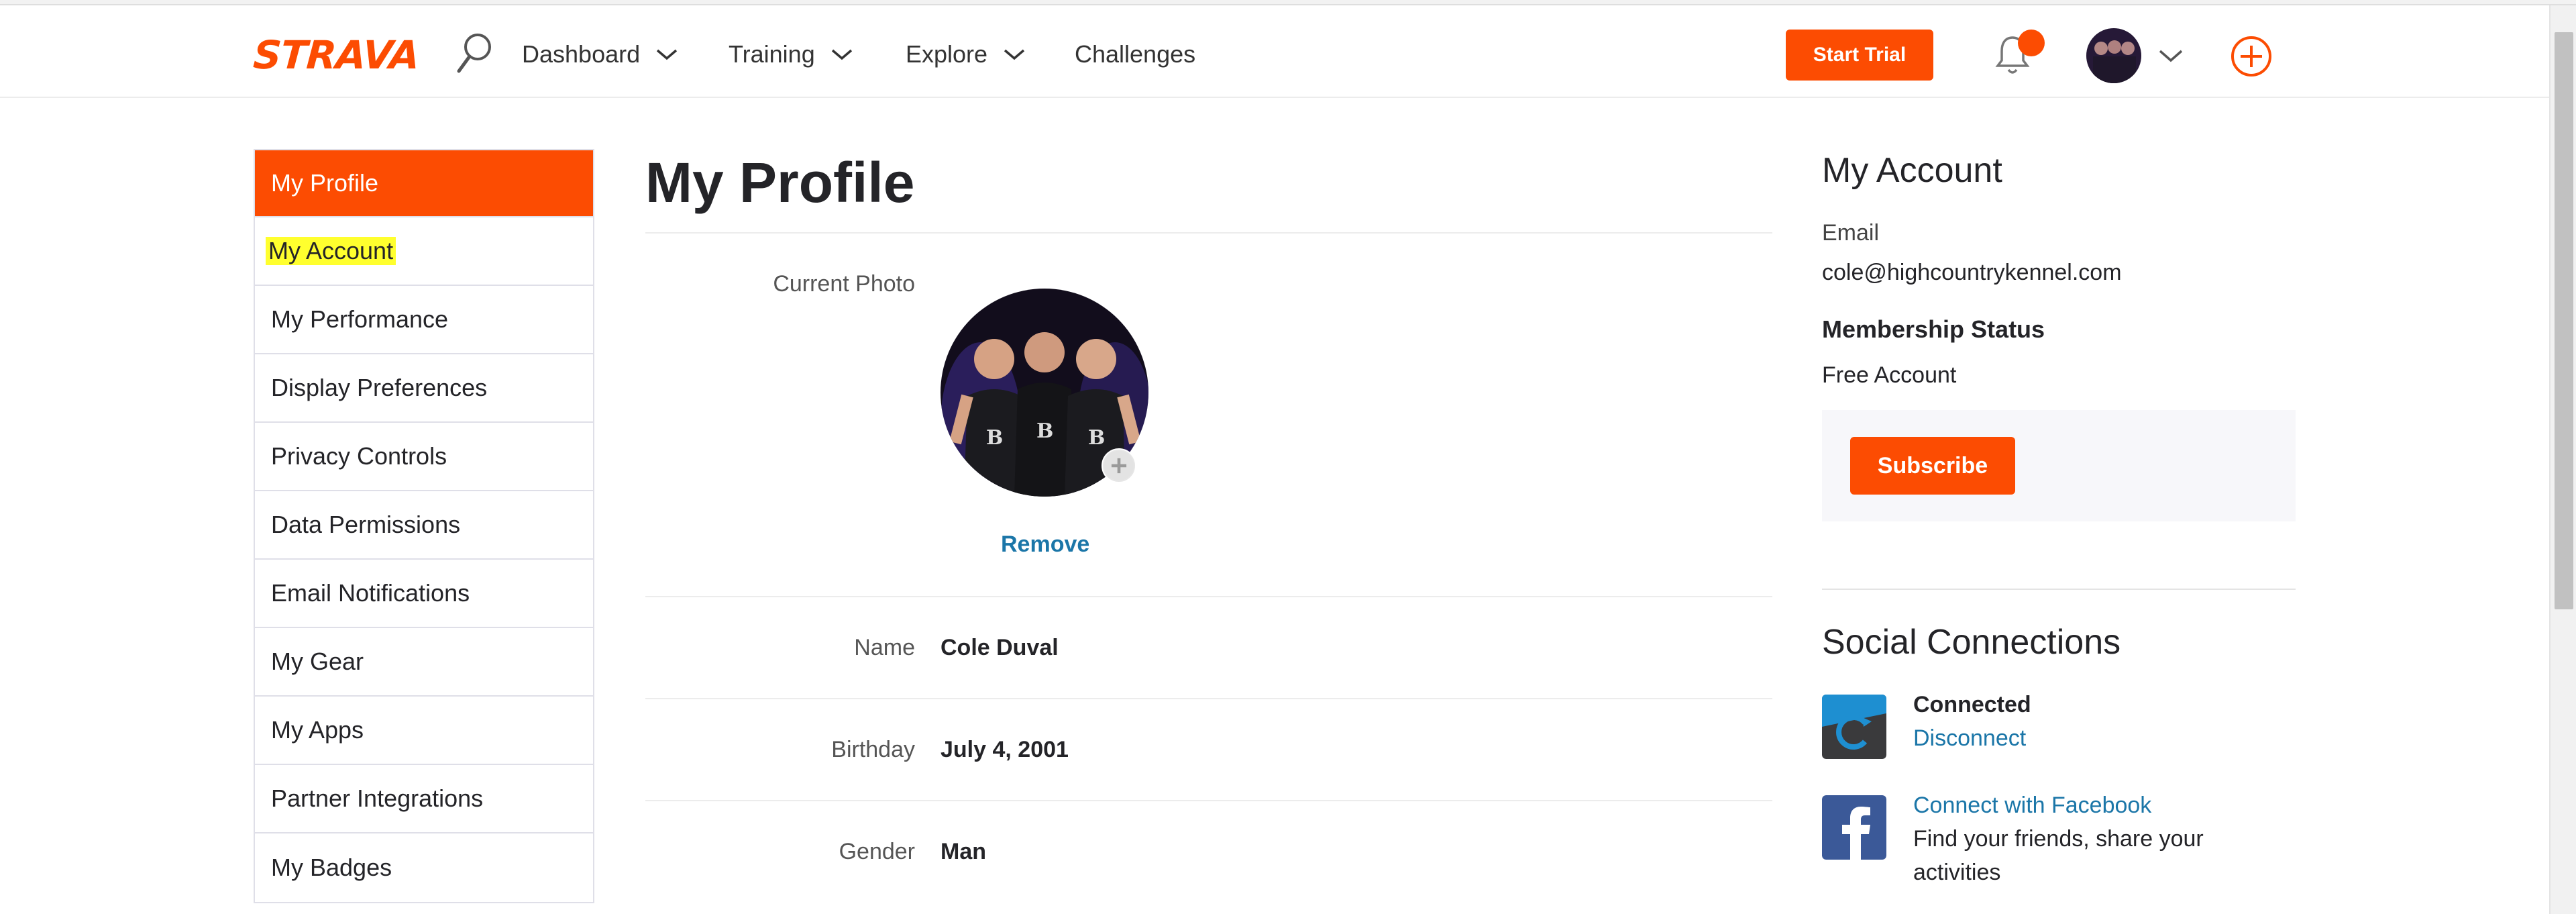 The height and width of the screenshot is (914, 2576). I want to click on sidebar-item-display-preferences: Display Preferences, so click(424, 388).